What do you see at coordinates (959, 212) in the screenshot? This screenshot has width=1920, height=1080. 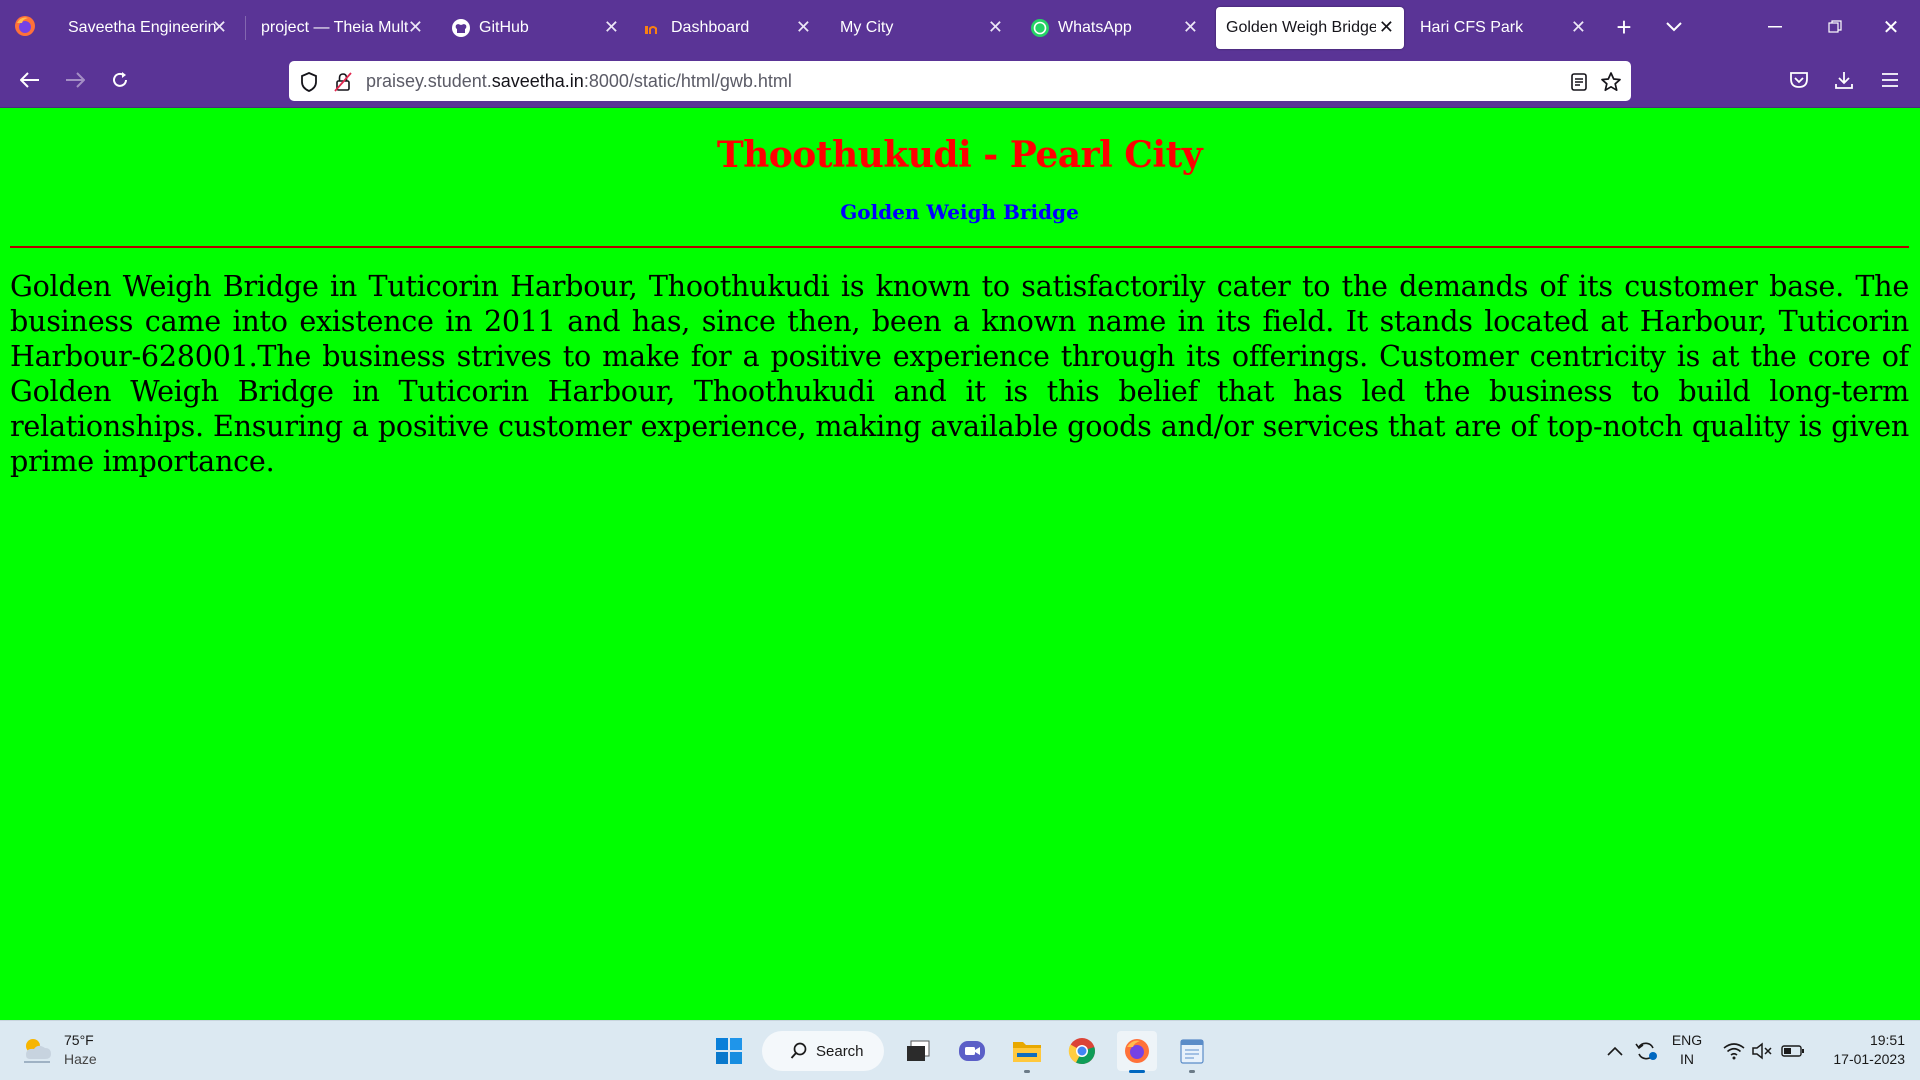 I see `page-subheading: Golden Weigh Bridge` at bounding box center [959, 212].